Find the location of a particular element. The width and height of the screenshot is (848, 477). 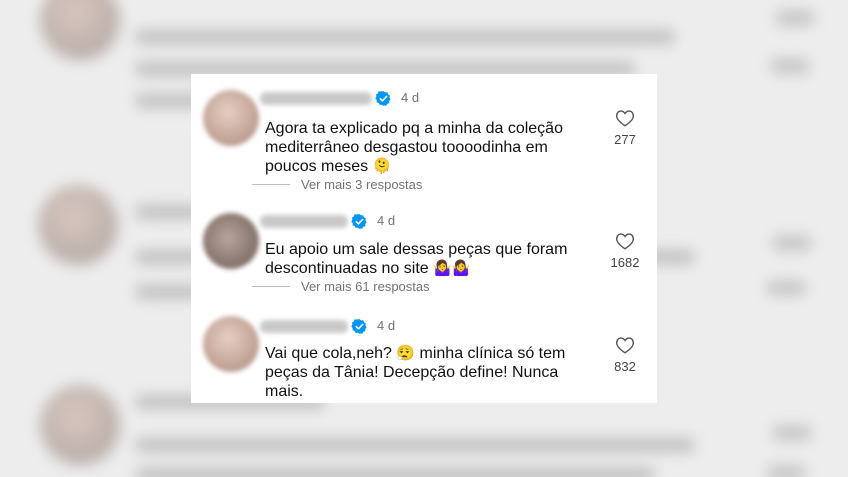

comment-text-line: Agora ta explicado pq a minha da coleção is located at coordinates (414, 128).